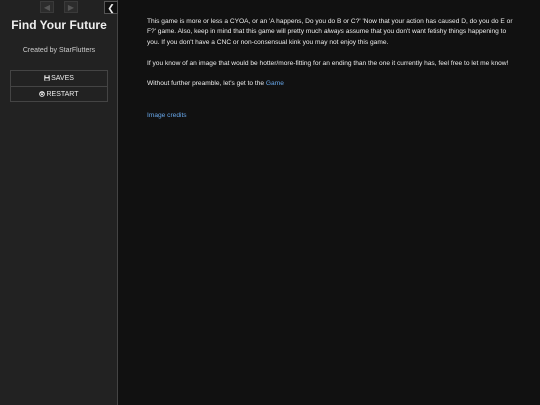 Image resolution: width=540 pixels, height=405 pixels. Describe the element at coordinates (62, 78) in the screenshot. I see `saves-label: SAVES` at that location.